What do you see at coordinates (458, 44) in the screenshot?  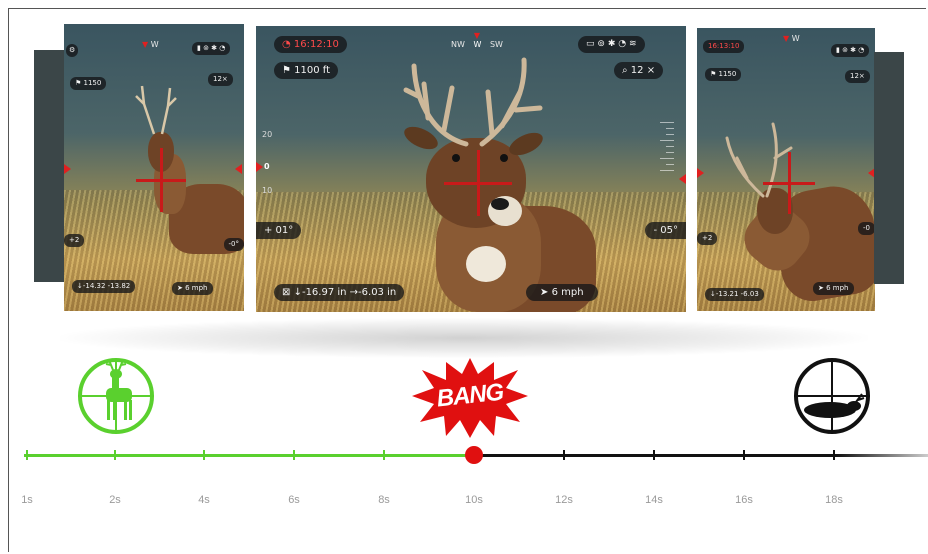 I see `compass-nw: NW` at bounding box center [458, 44].